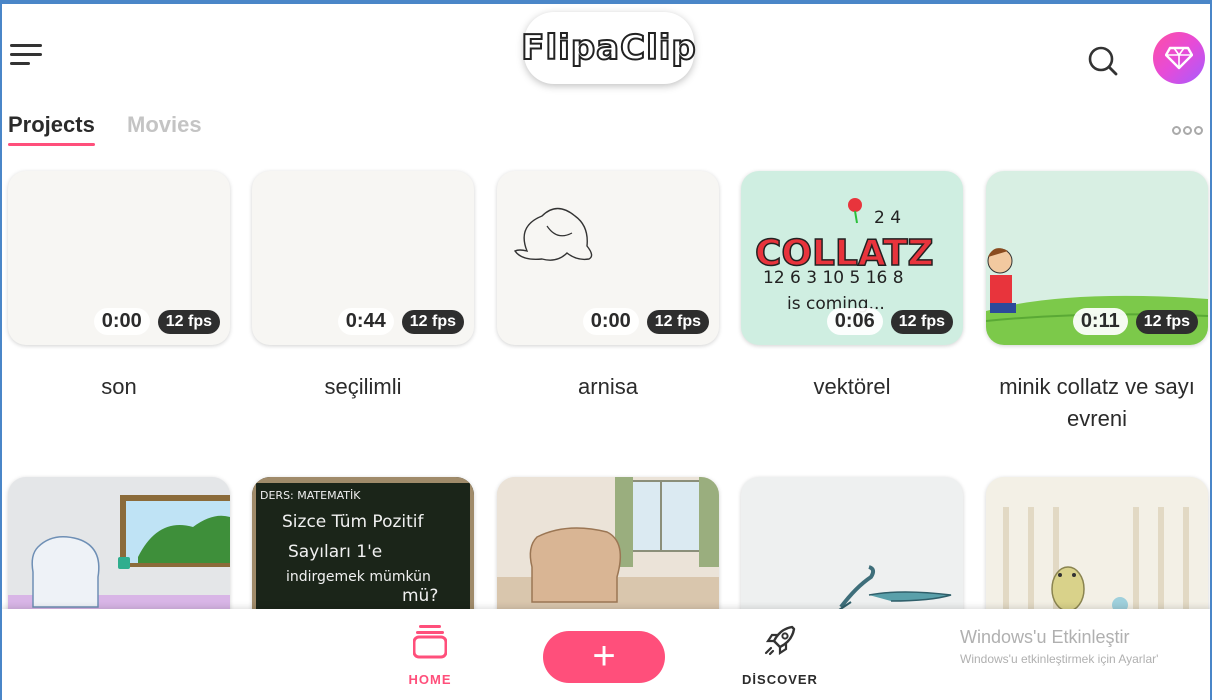 This screenshot has height=700, width=1212. What do you see at coordinates (1097, 258) in the screenshot?
I see `project-thumbnail: 0:11 12 fps` at bounding box center [1097, 258].